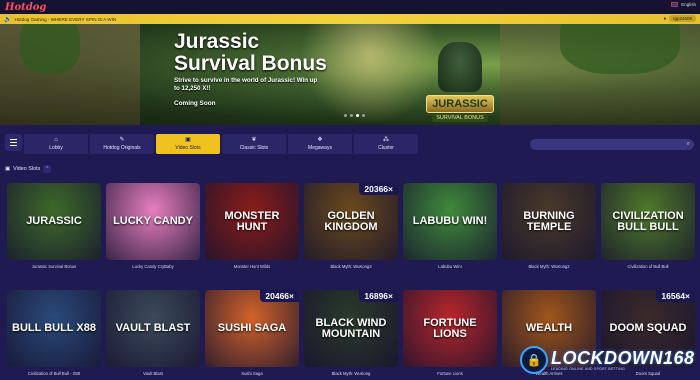 The height and width of the screenshot is (380, 700). What do you see at coordinates (320, 144) in the screenshot?
I see `tab-megaways: ❖ Megaways` at bounding box center [320, 144].